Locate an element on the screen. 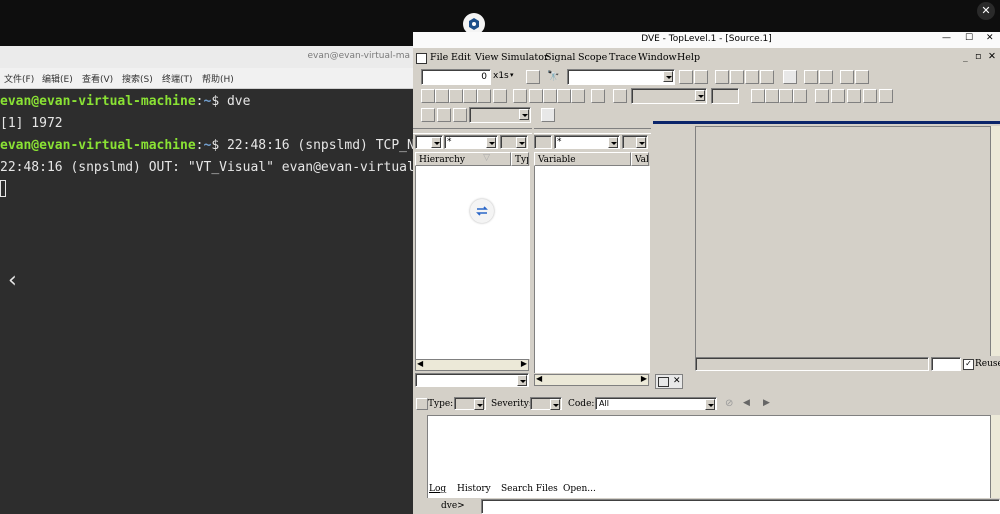  goto-icon is located at coordinates (620, 96).